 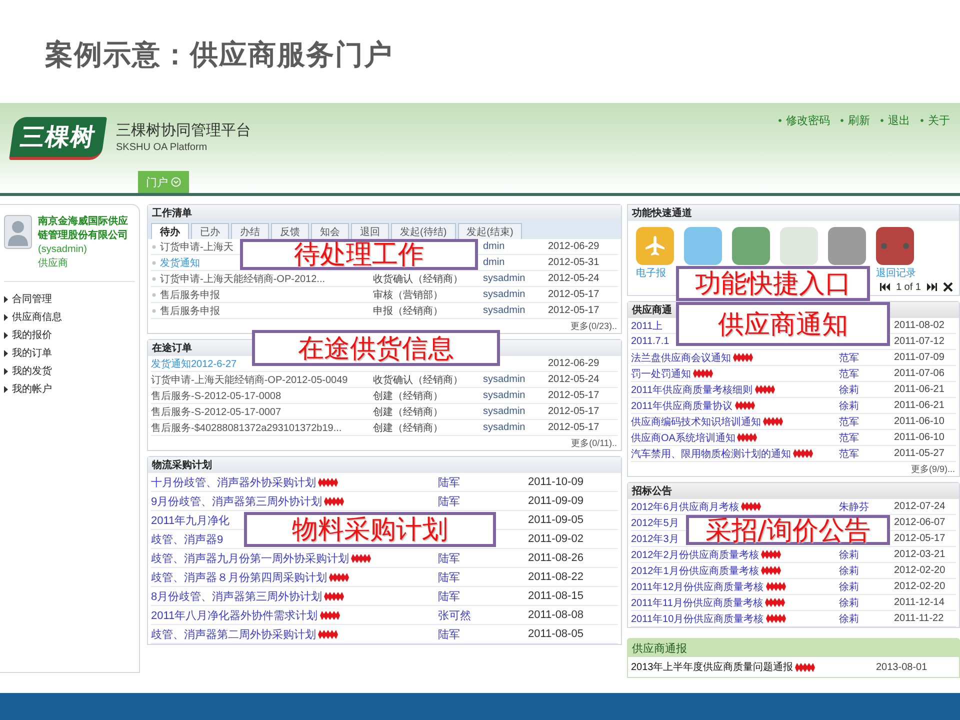 I want to click on list-link: 法兰盘供应商会议通知, so click(x=681, y=357).